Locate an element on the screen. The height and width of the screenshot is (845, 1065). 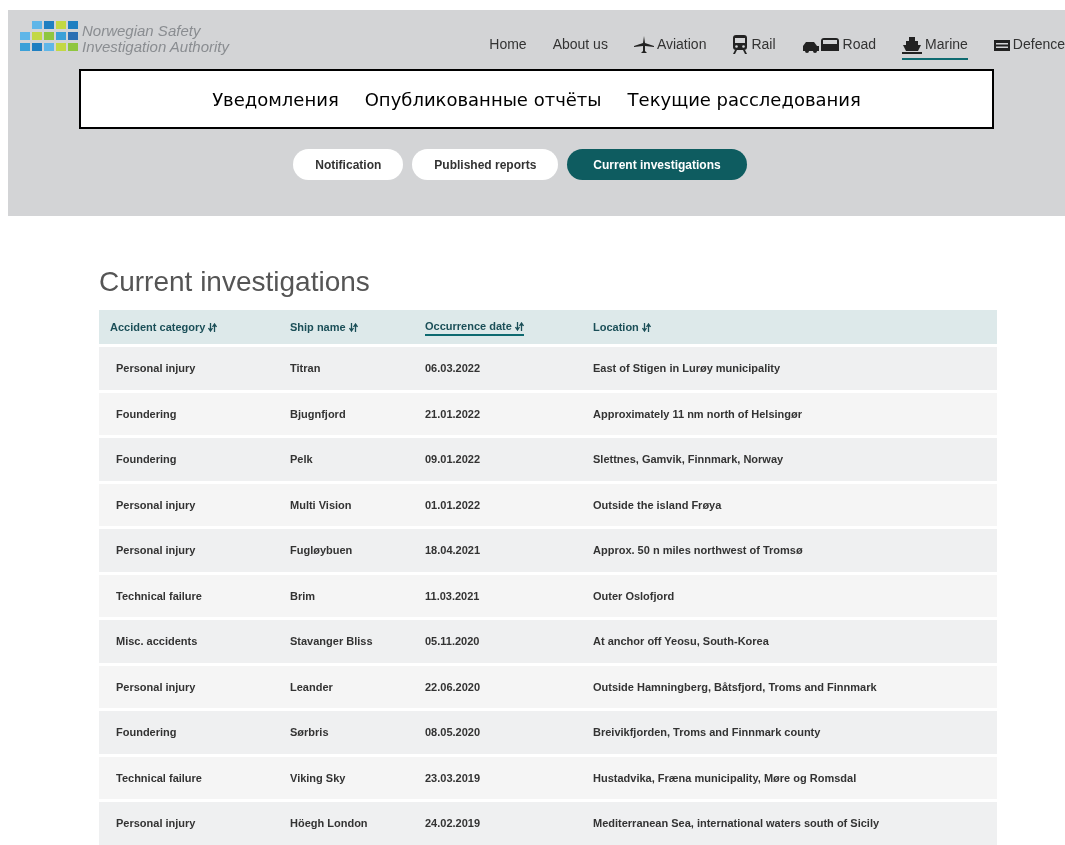
table-cell-text: Fugløybuen is located at coordinates (322, 550).